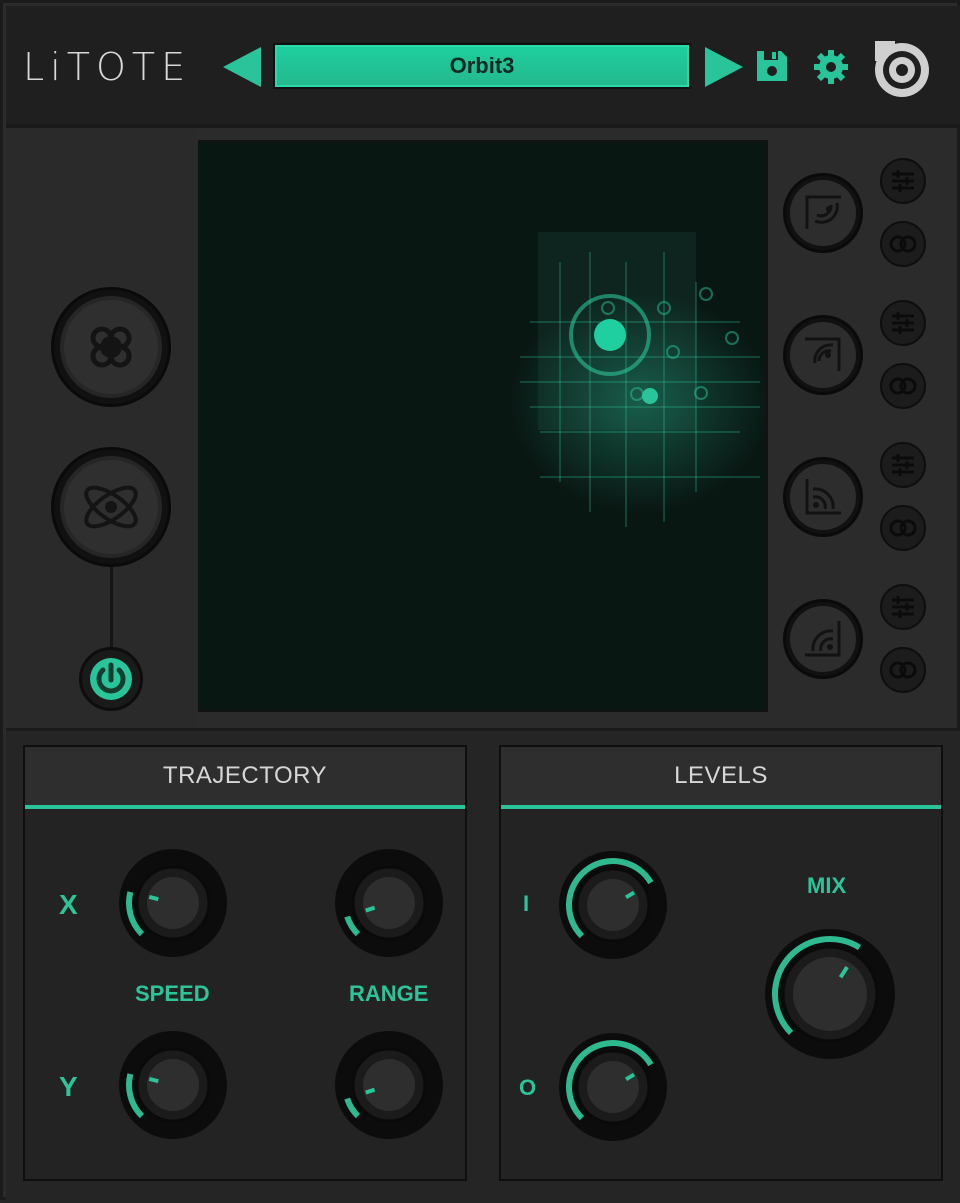 This screenshot has height=1203, width=960. I want to click on mode-1-link-button, so click(903, 244).